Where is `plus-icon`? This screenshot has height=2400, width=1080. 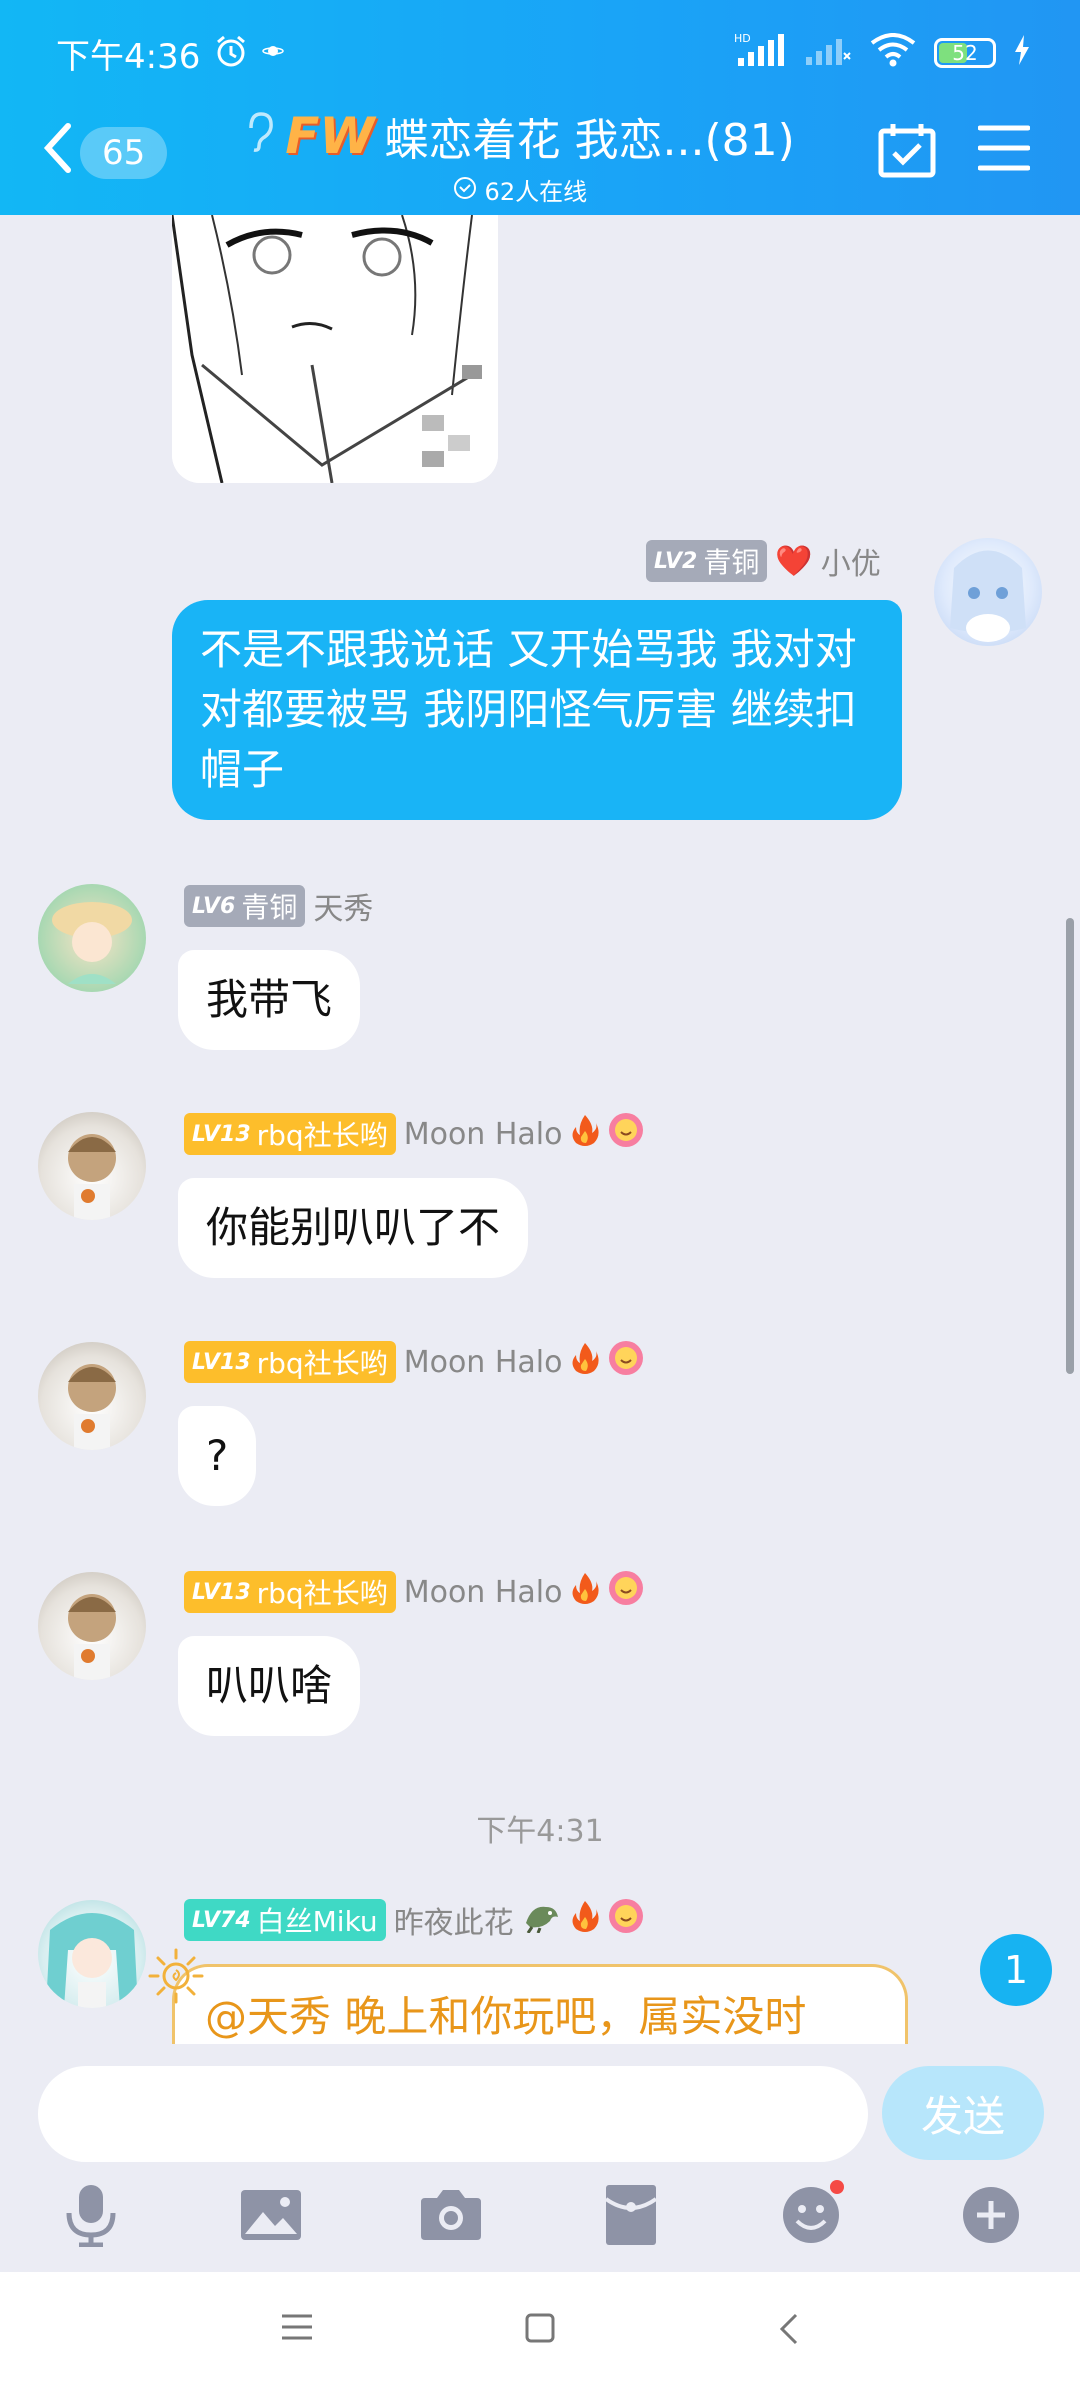 plus-icon is located at coordinates (991, 2215).